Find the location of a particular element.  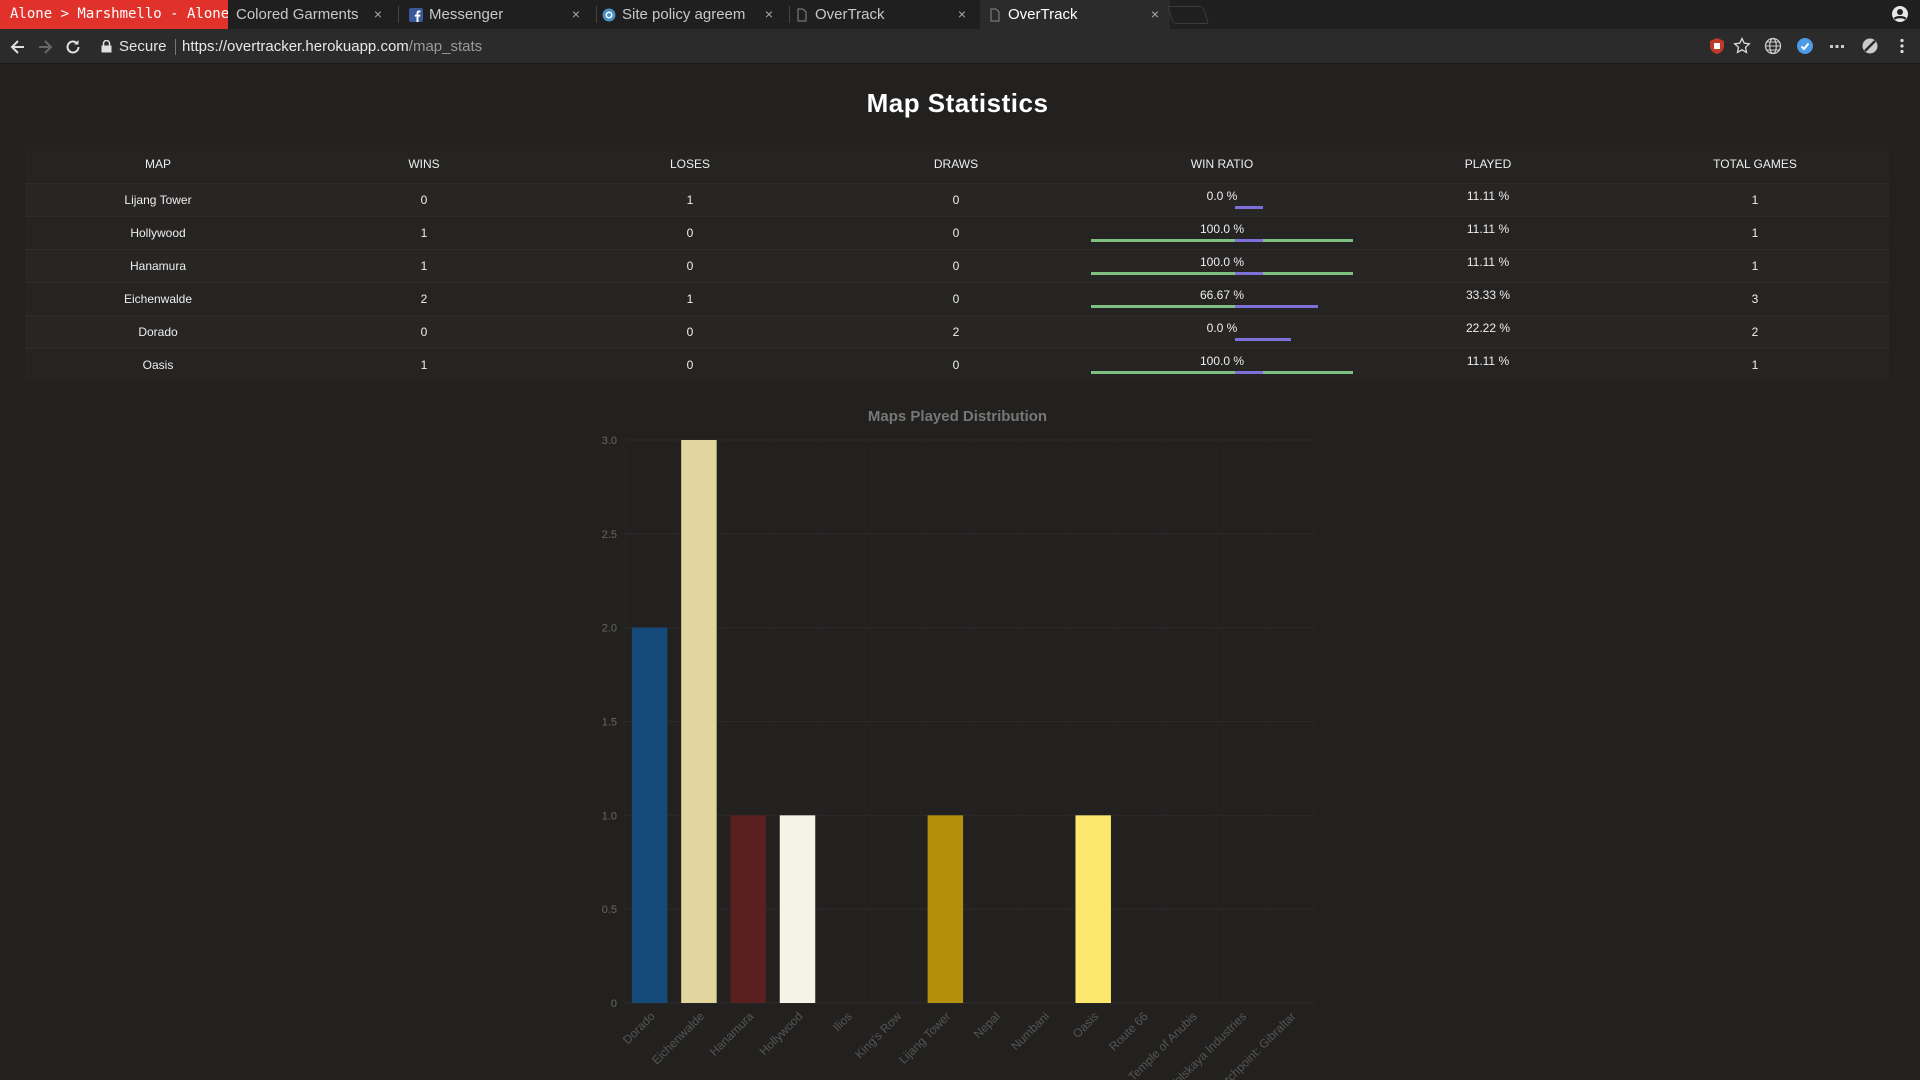

tab-overtrack-active: OverTrack × is located at coordinates (1075, 14).